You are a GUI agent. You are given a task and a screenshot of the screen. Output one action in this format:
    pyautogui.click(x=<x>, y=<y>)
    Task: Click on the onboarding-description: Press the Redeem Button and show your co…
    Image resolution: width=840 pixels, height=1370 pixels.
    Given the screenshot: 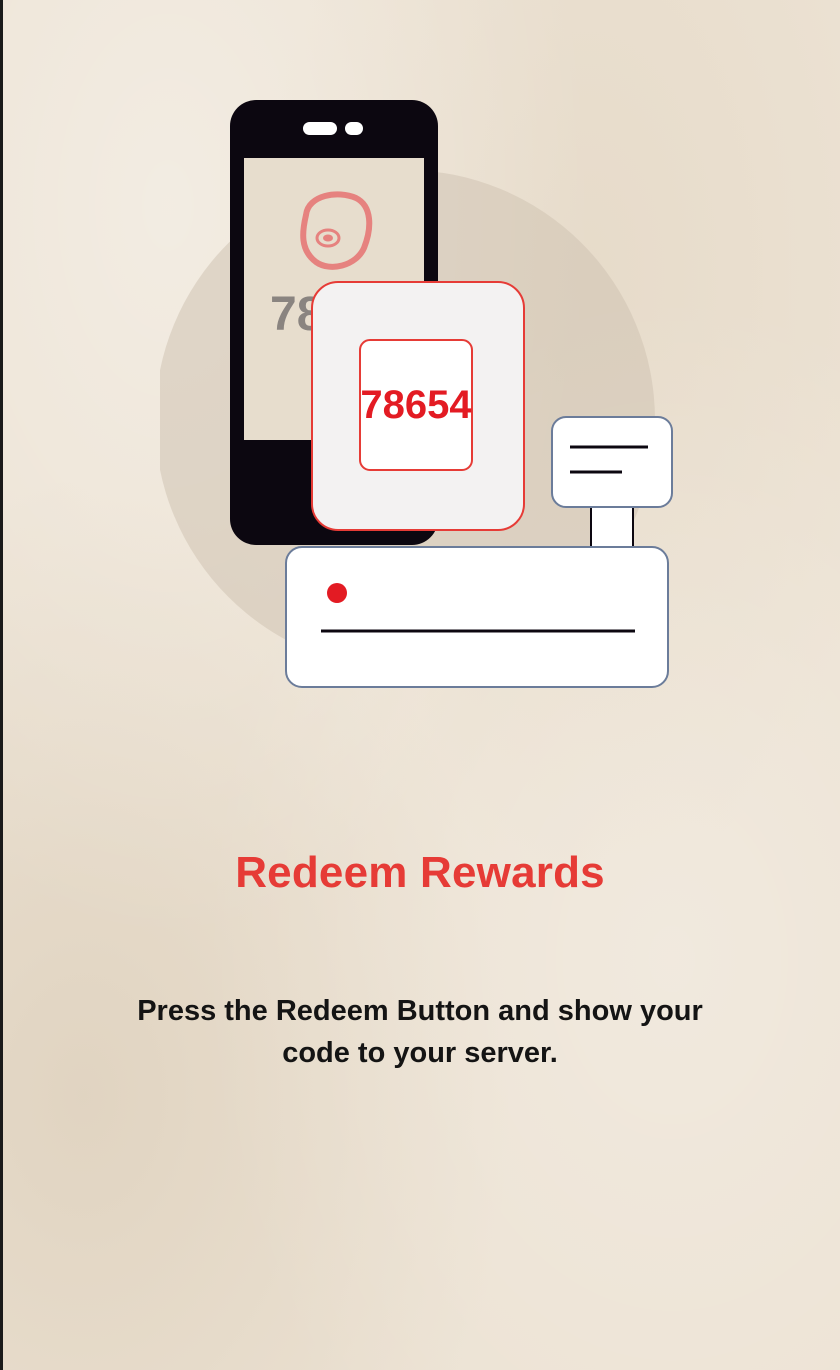 What is the action you would take?
    pyautogui.click(x=420, y=1032)
    